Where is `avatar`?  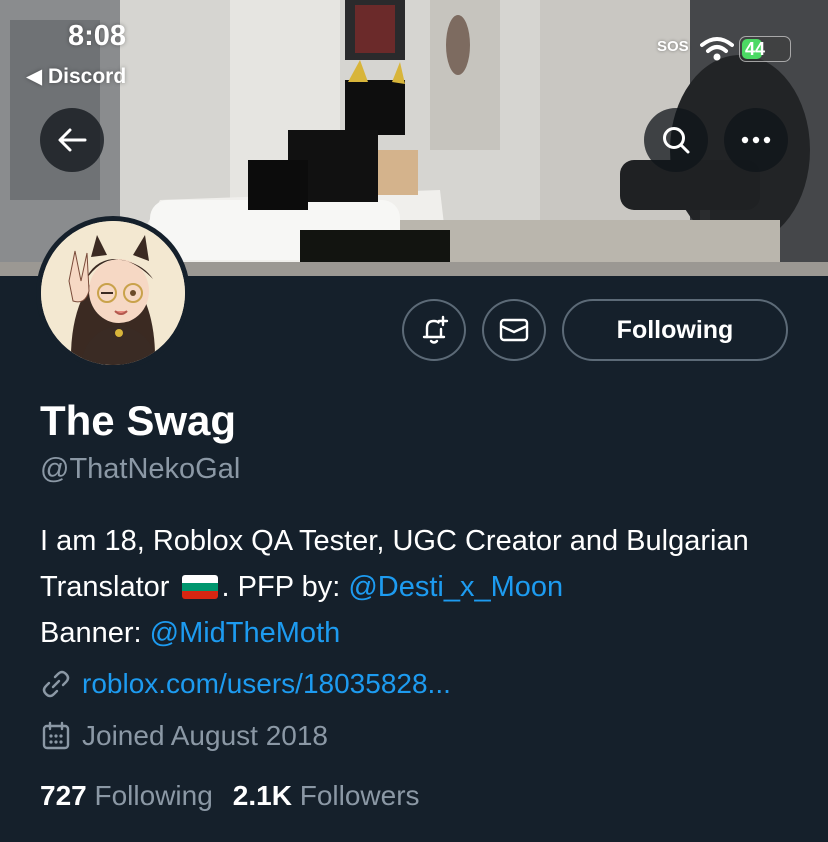
avatar is located at coordinates (113, 293).